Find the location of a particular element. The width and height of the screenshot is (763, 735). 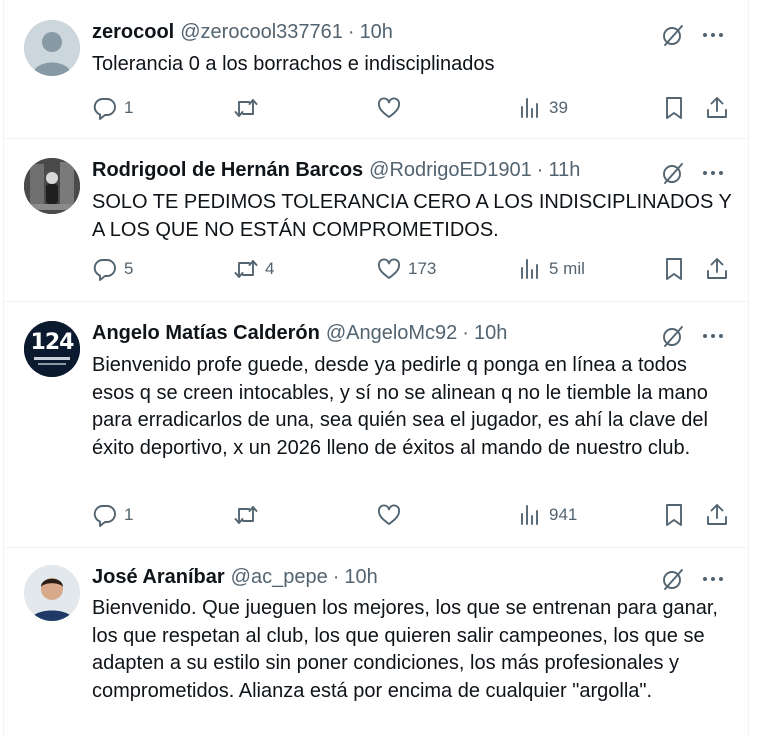

display-name: zerocool is located at coordinates (133, 32).